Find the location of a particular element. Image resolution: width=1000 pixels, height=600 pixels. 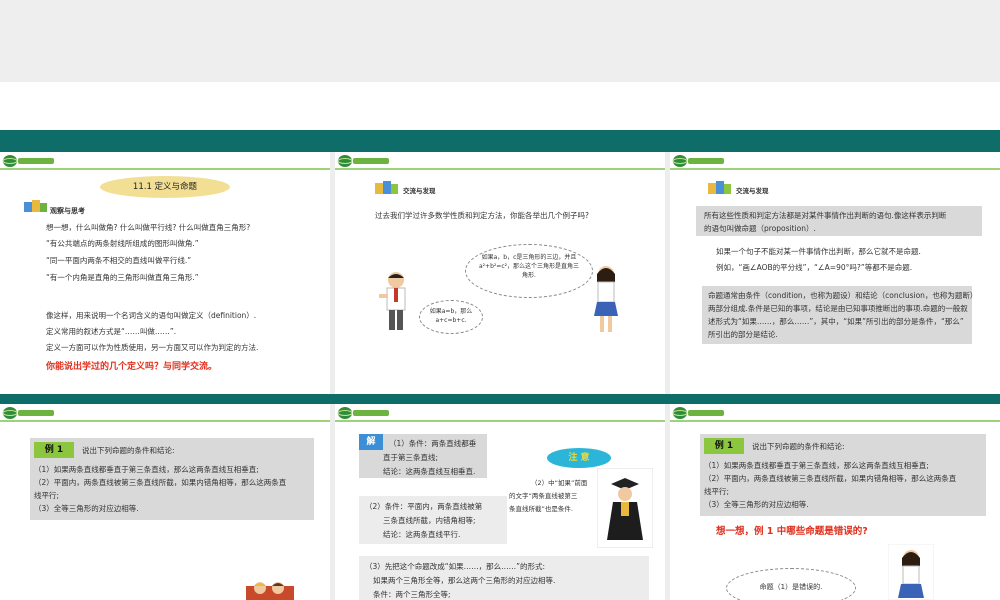

text-line: （1）条件：两条直线都垂 is located at coordinates (433, 443).